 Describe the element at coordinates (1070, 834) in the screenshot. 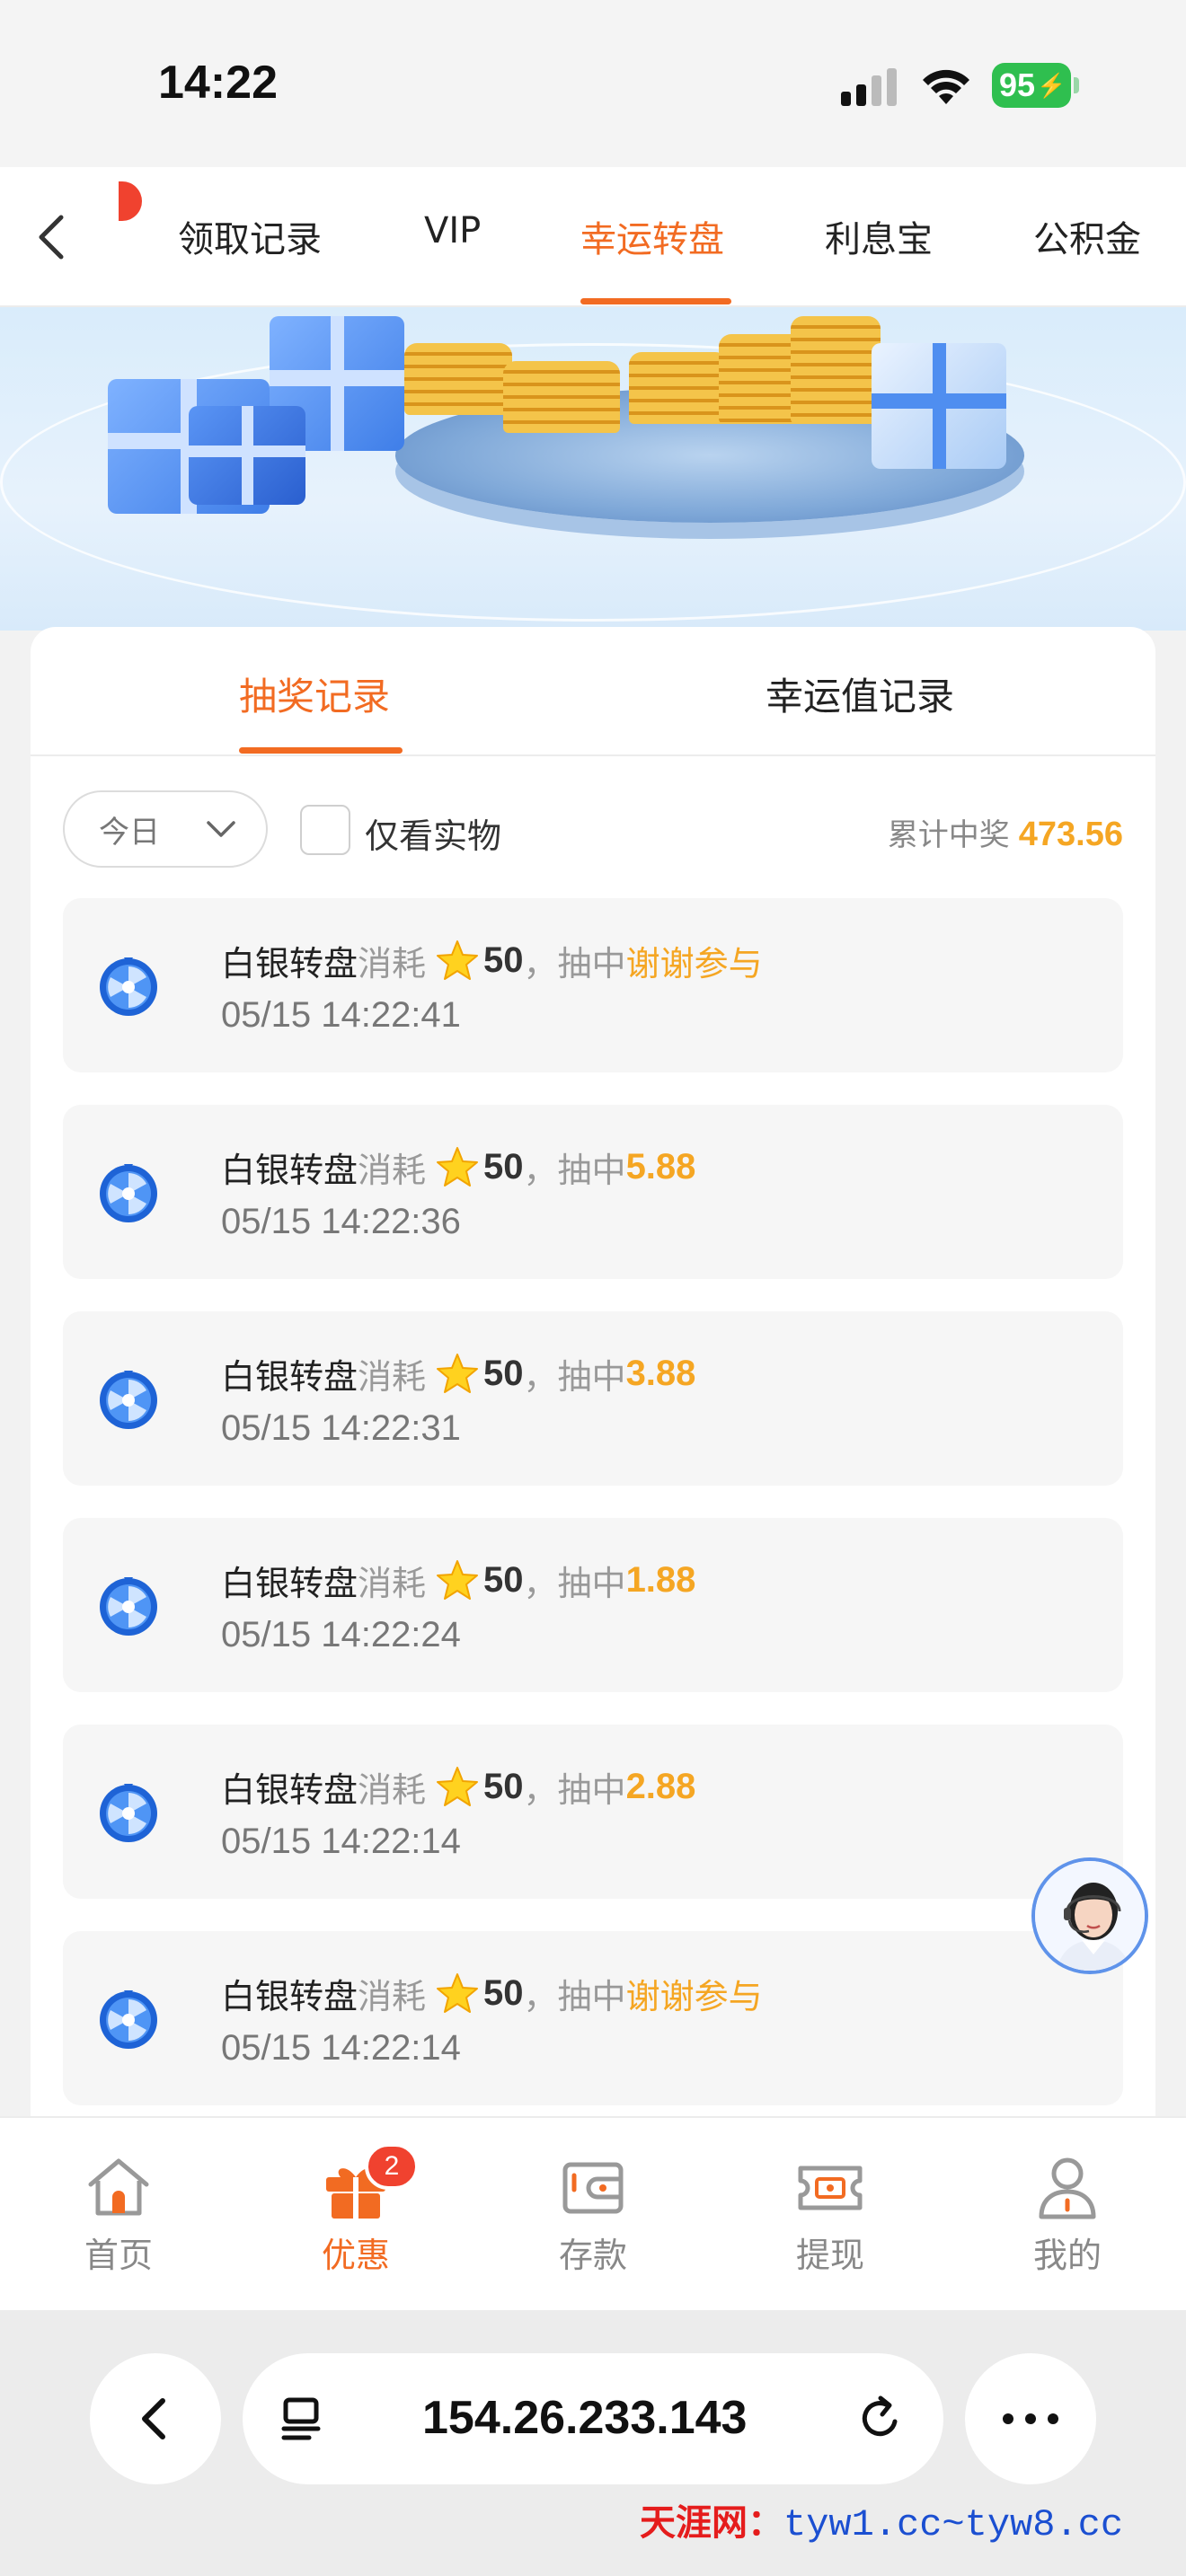

I see `total-winnings-value: 473.56` at that location.